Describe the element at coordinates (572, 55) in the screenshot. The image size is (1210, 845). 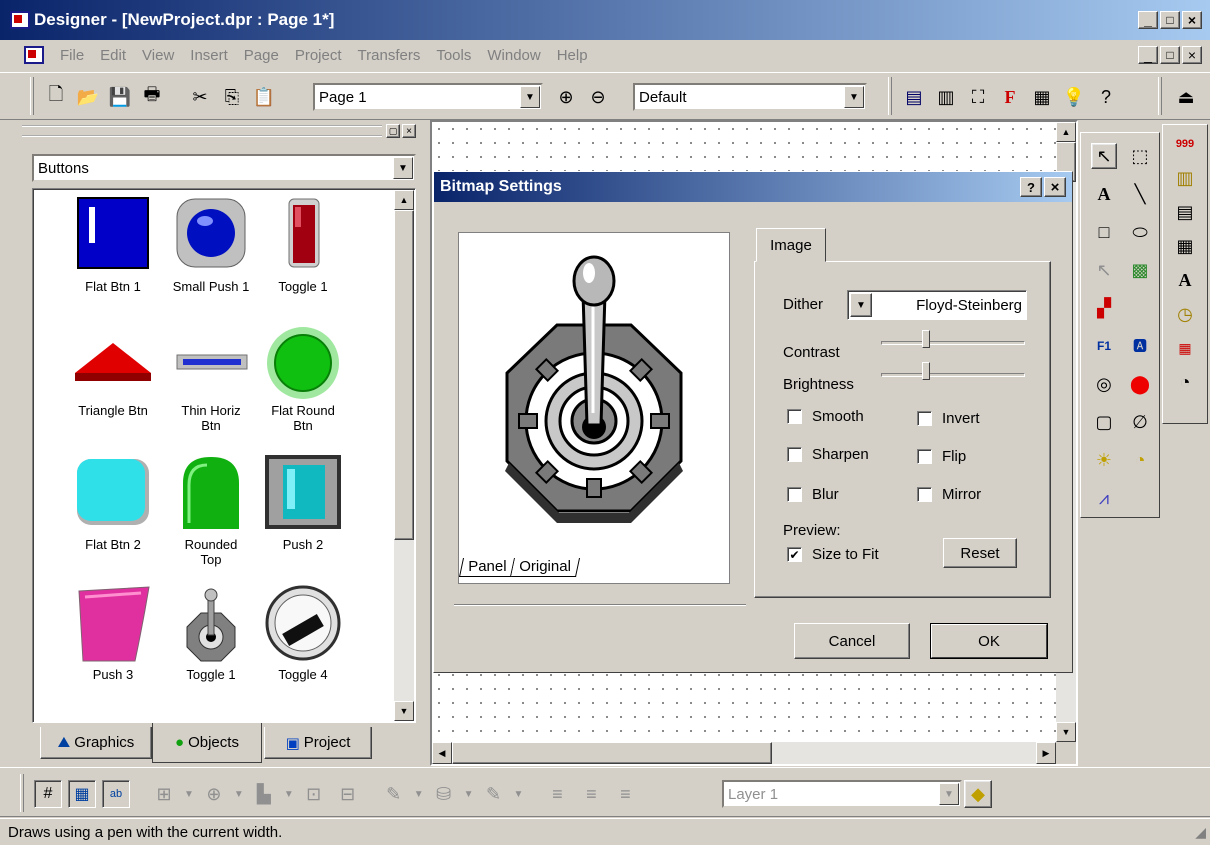
I see `menu-help: Help` at that location.